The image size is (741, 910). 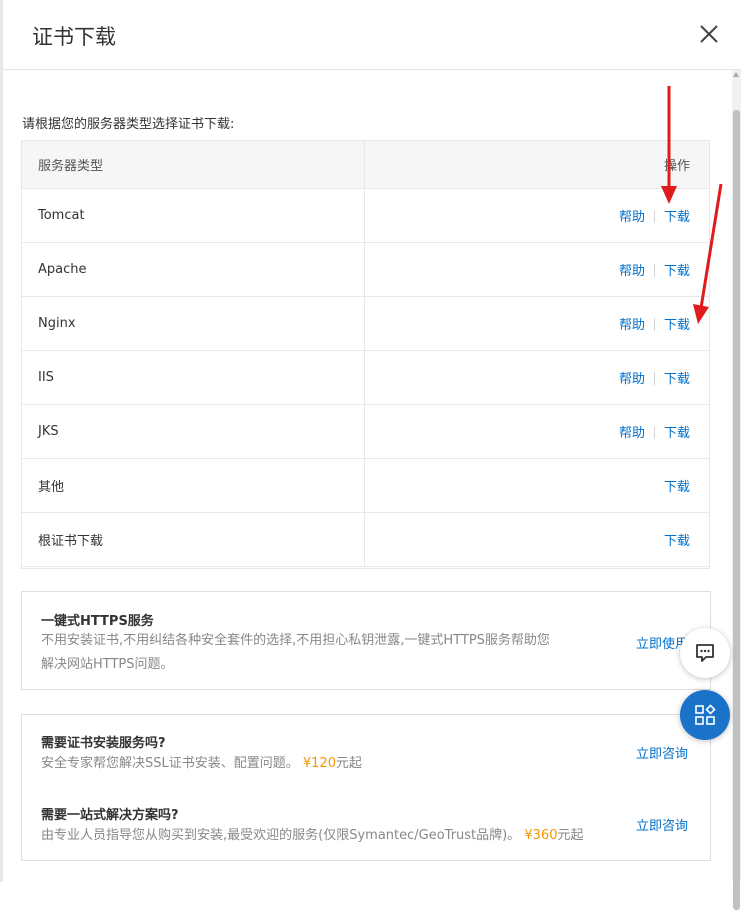 I want to click on scrollbar-thumb, so click(x=736, y=510).